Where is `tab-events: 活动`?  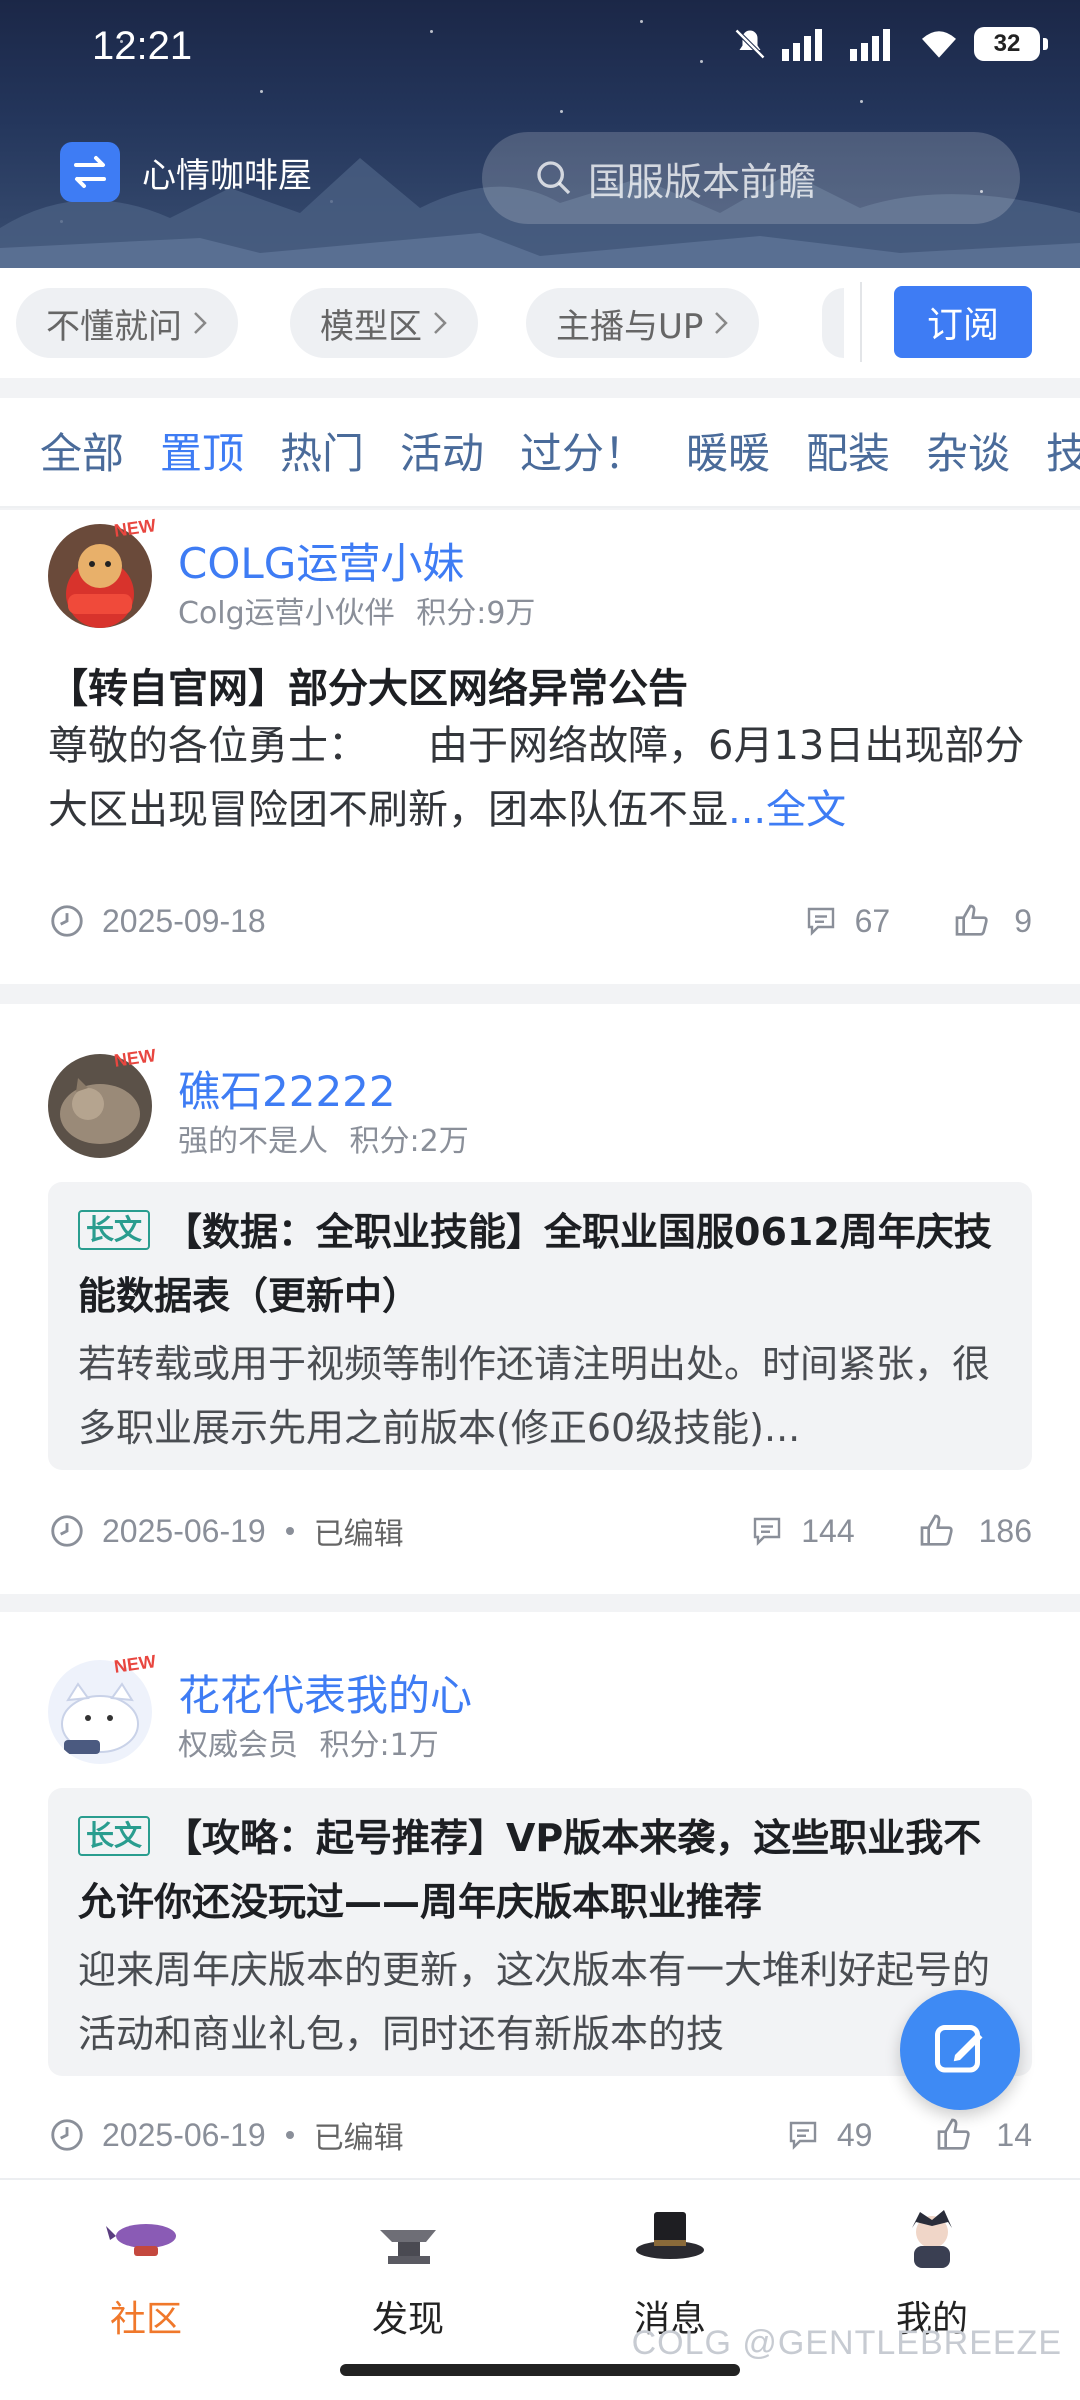 tab-events: 活动 is located at coordinates (442, 450).